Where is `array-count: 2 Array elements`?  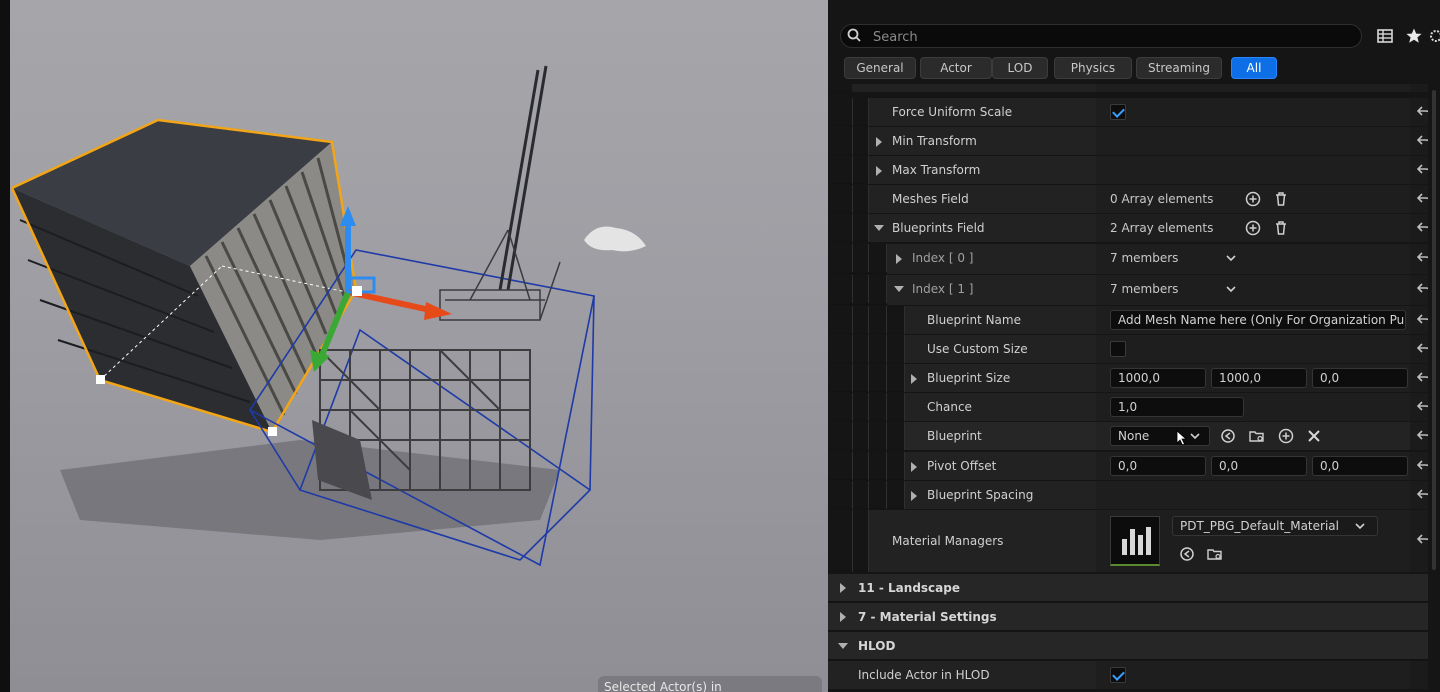
array-count: 2 Array elements is located at coordinates (1162, 228).